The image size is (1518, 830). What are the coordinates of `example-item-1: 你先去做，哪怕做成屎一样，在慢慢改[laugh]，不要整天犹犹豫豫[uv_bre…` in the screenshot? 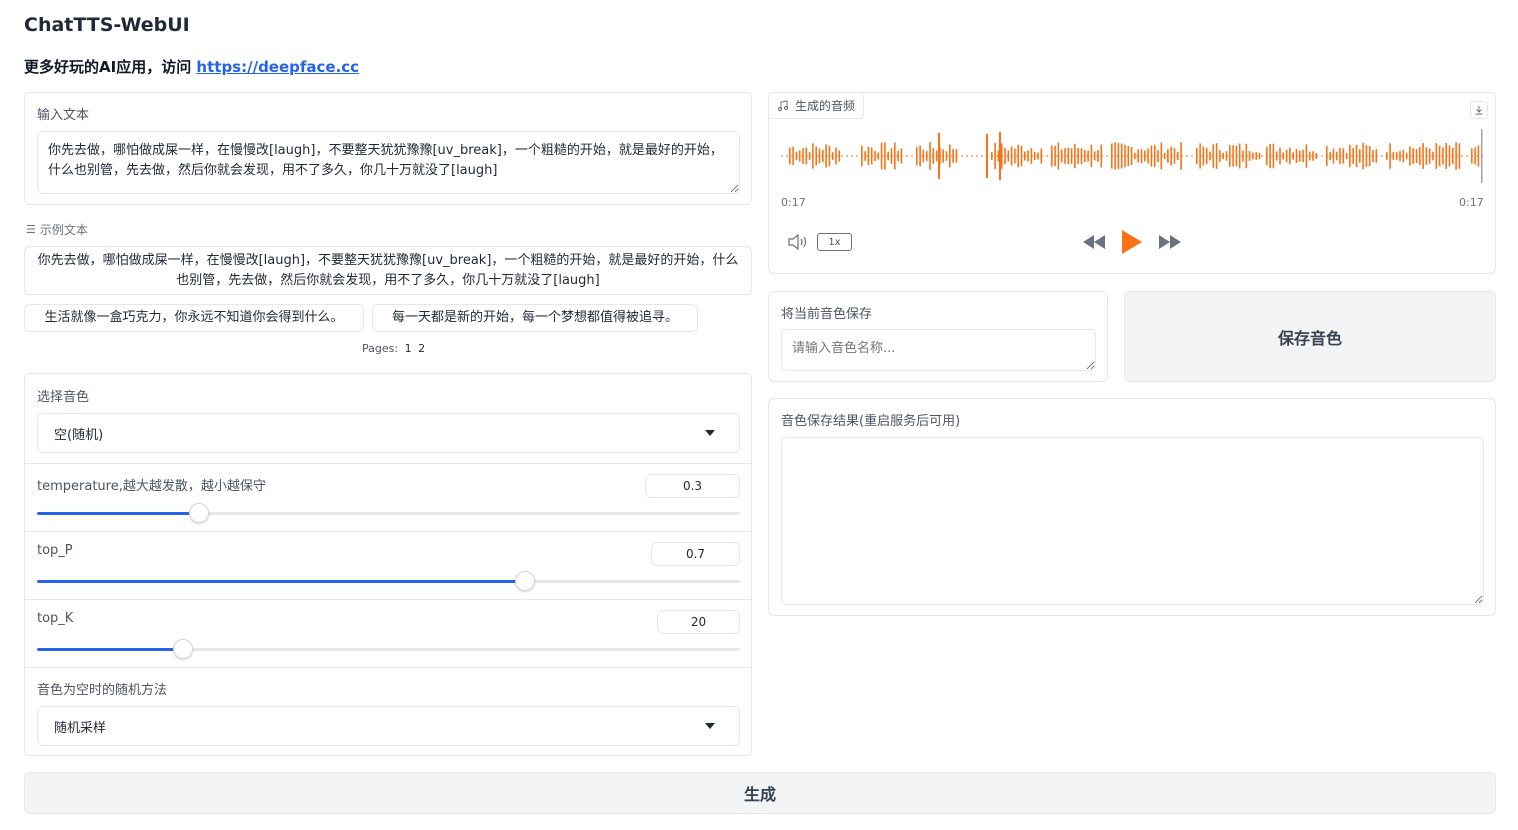 It's located at (388, 270).